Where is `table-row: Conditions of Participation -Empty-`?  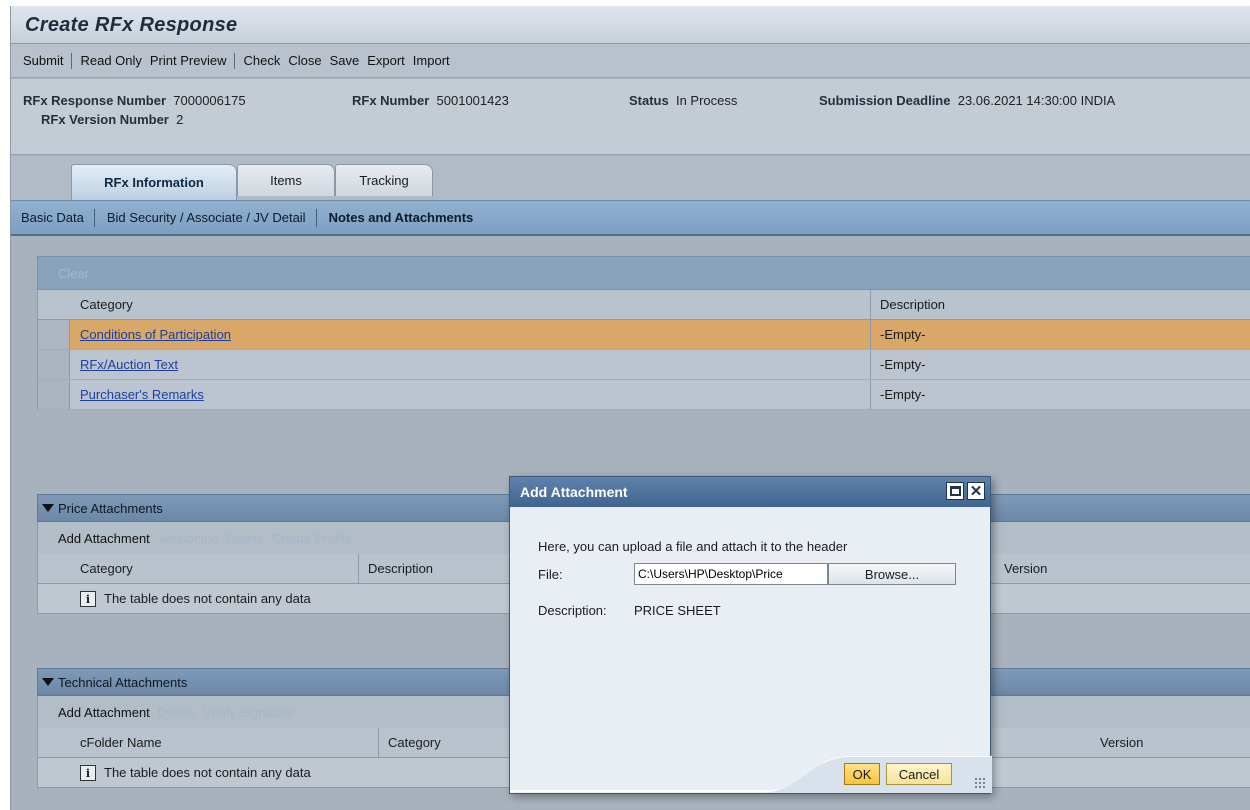
table-row: Conditions of Participation -Empty- is located at coordinates (643, 335).